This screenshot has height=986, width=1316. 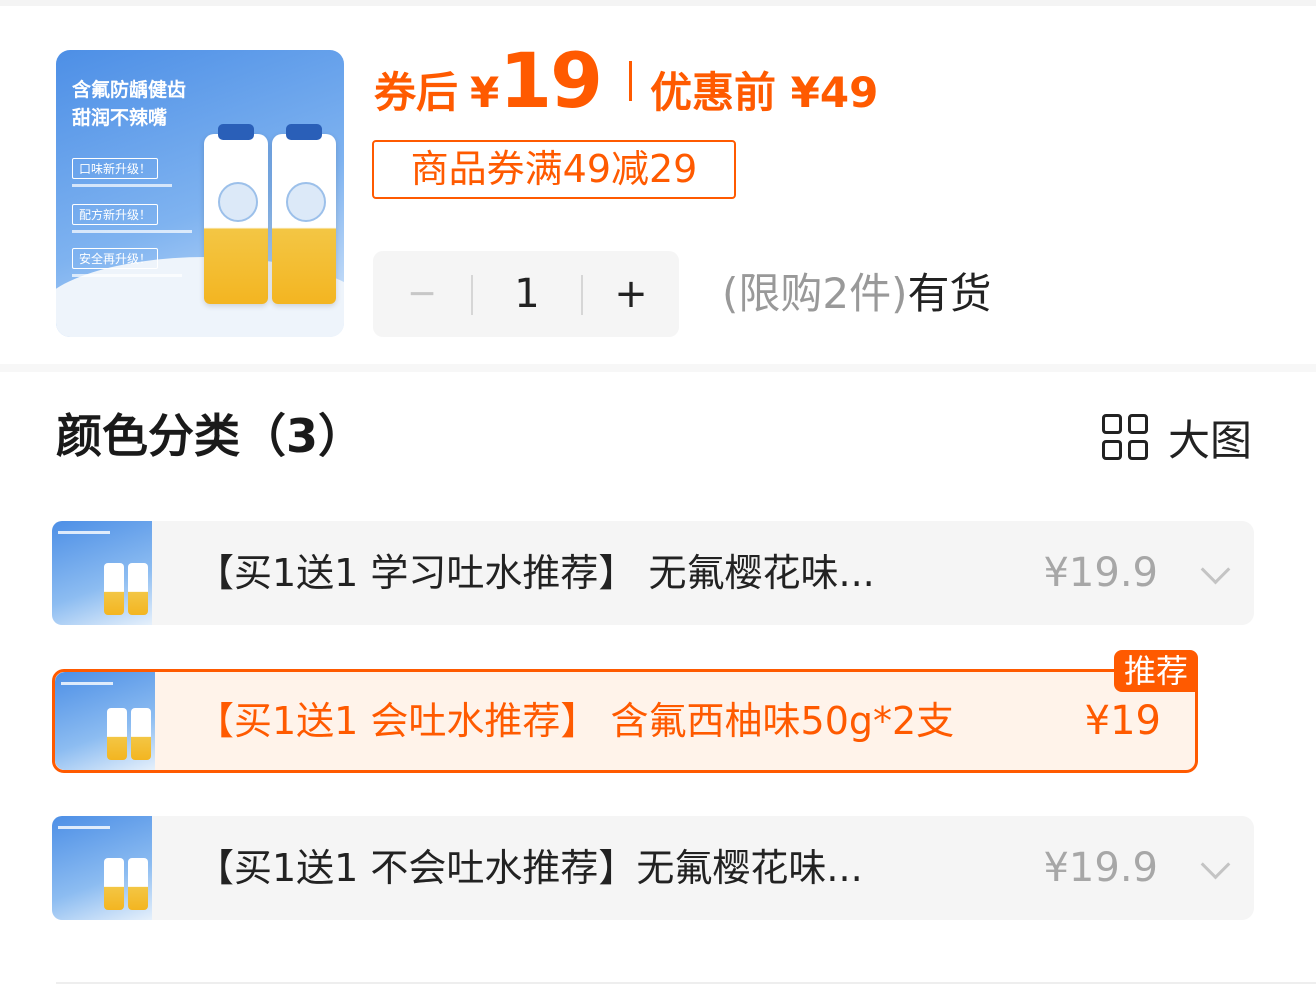 What do you see at coordinates (631, 81) in the screenshot?
I see `price-divider` at bounding box center [631, 81].